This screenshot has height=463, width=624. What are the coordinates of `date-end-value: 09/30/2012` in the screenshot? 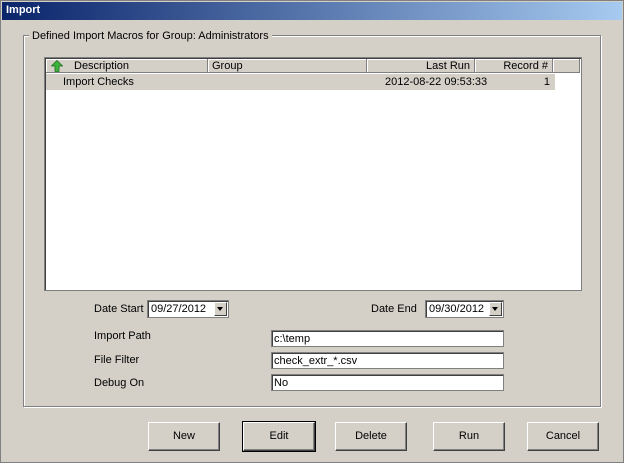 It's located at (457, 309).